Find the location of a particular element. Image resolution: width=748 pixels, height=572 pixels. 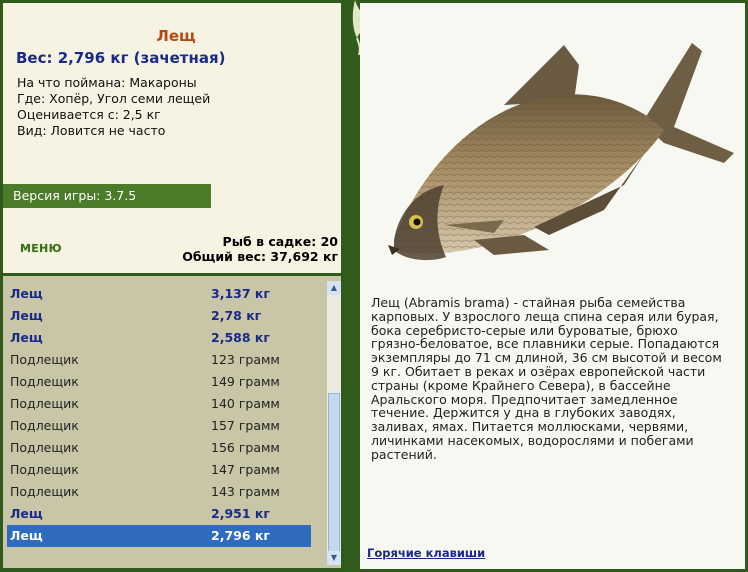

list-item: Лещ 2,588 кг is located at coordinates (159, 338).